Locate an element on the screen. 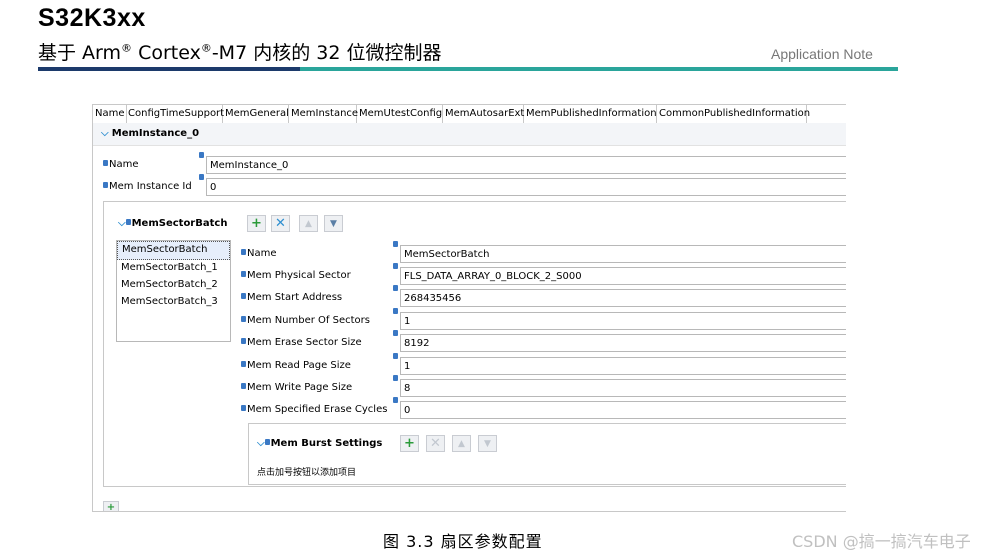 The height and width of the screenshot is (556, 1007). field-value-number-of-sectors: 1 is located at coordinates (619, 319).